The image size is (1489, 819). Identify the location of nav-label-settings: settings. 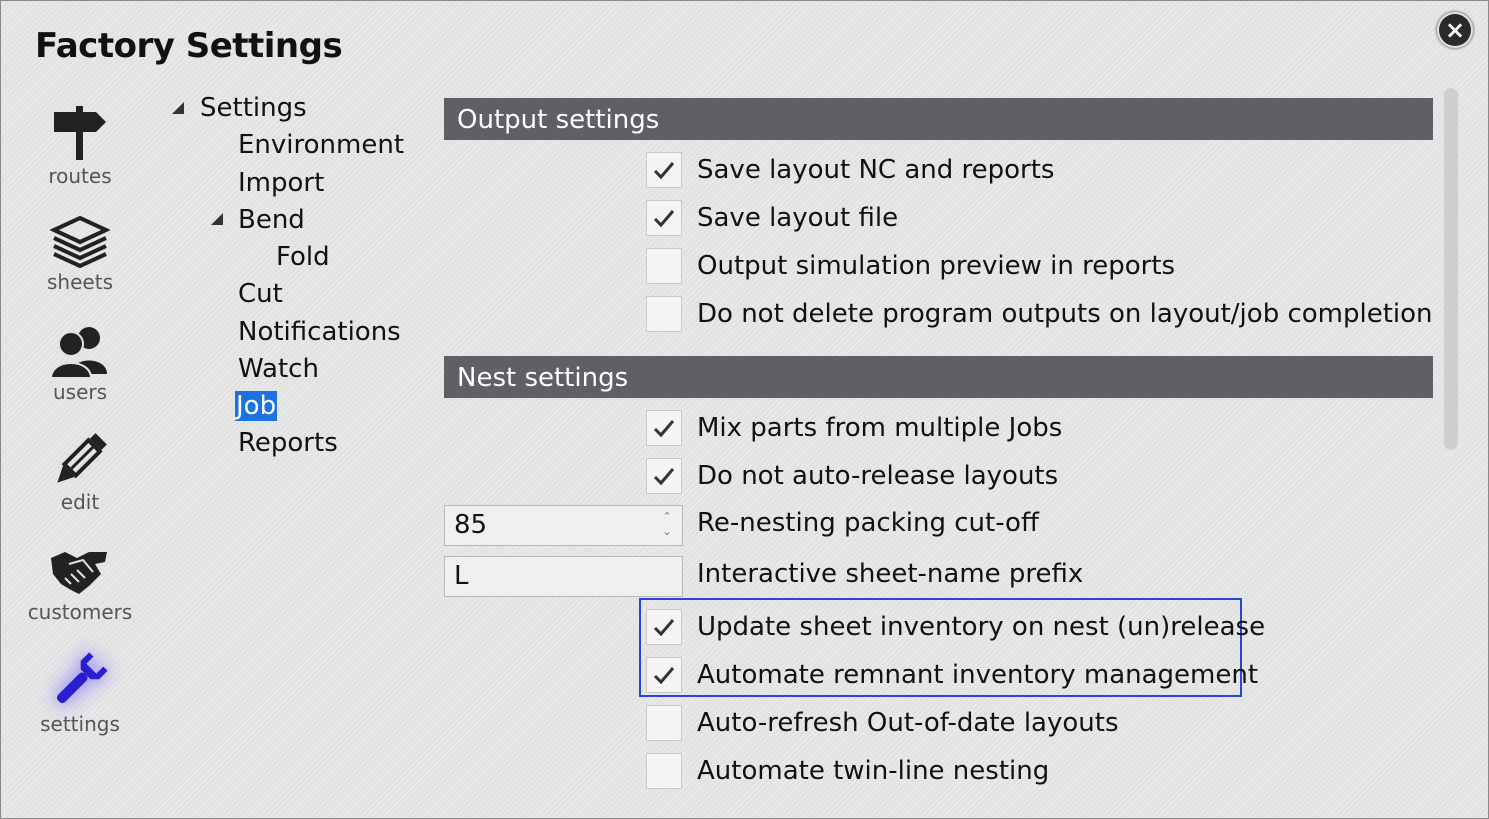
(80, 724).